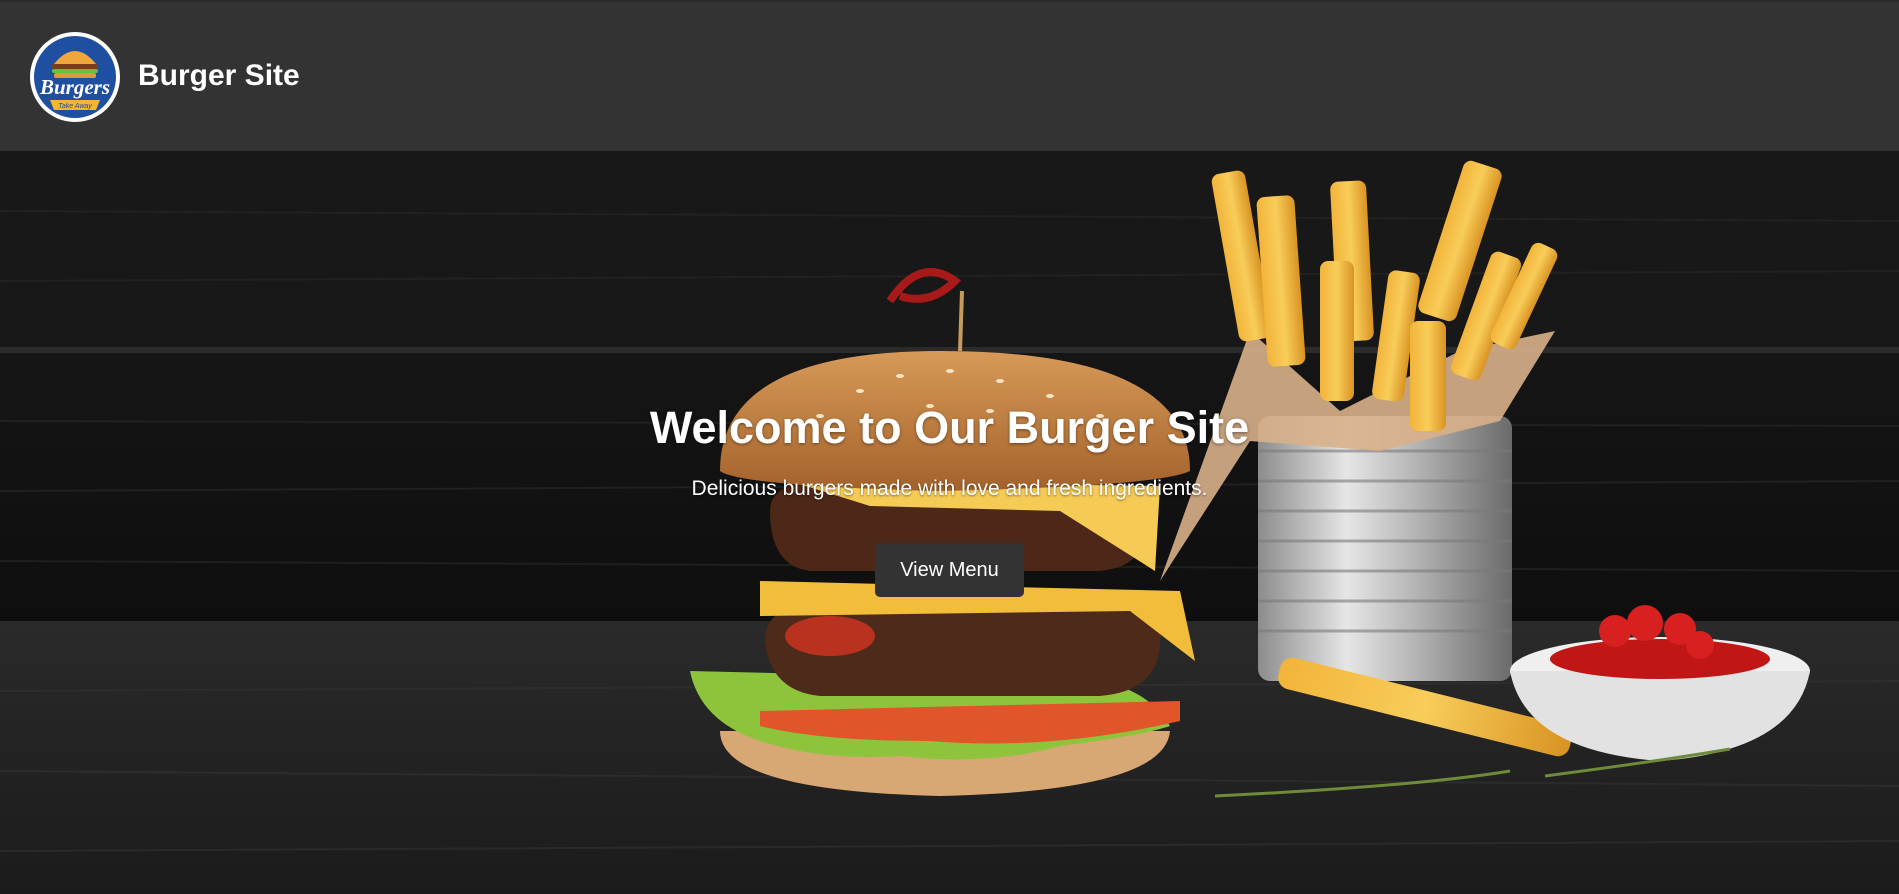 The height and width of the screenshot is (894, 1899). Describe the element at coordinates (75, 106) in the screenshot. I see `svg-text: Take Away` at that location.